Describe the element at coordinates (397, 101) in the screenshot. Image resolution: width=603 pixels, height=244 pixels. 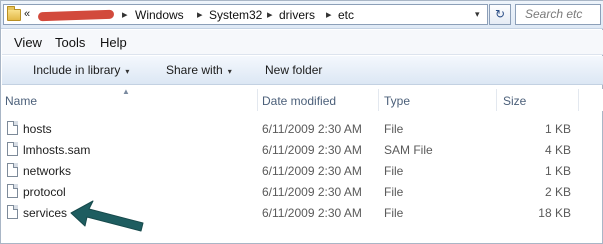
I see `column-type: Type` at that location.